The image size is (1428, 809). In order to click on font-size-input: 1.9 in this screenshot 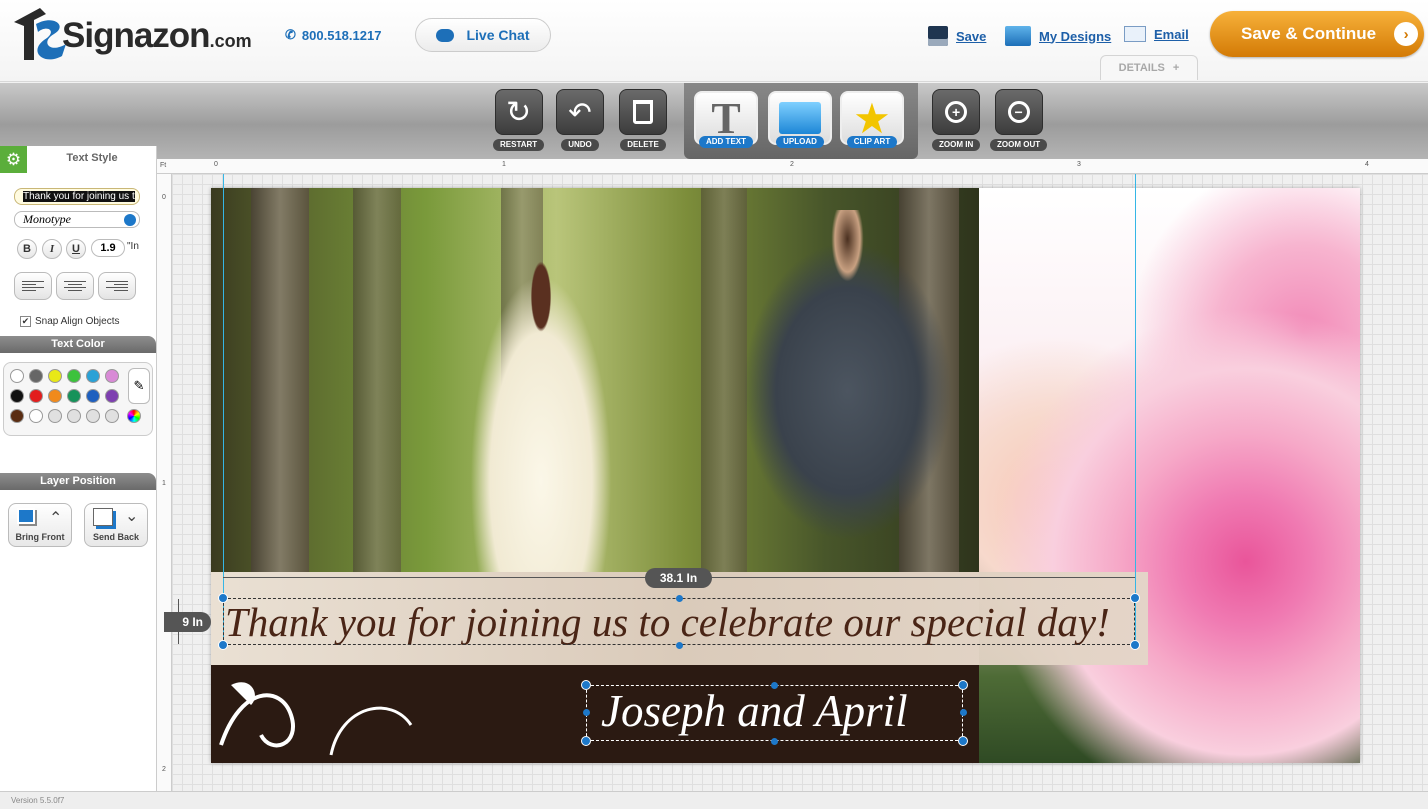, I will do `click(108, 248)`.